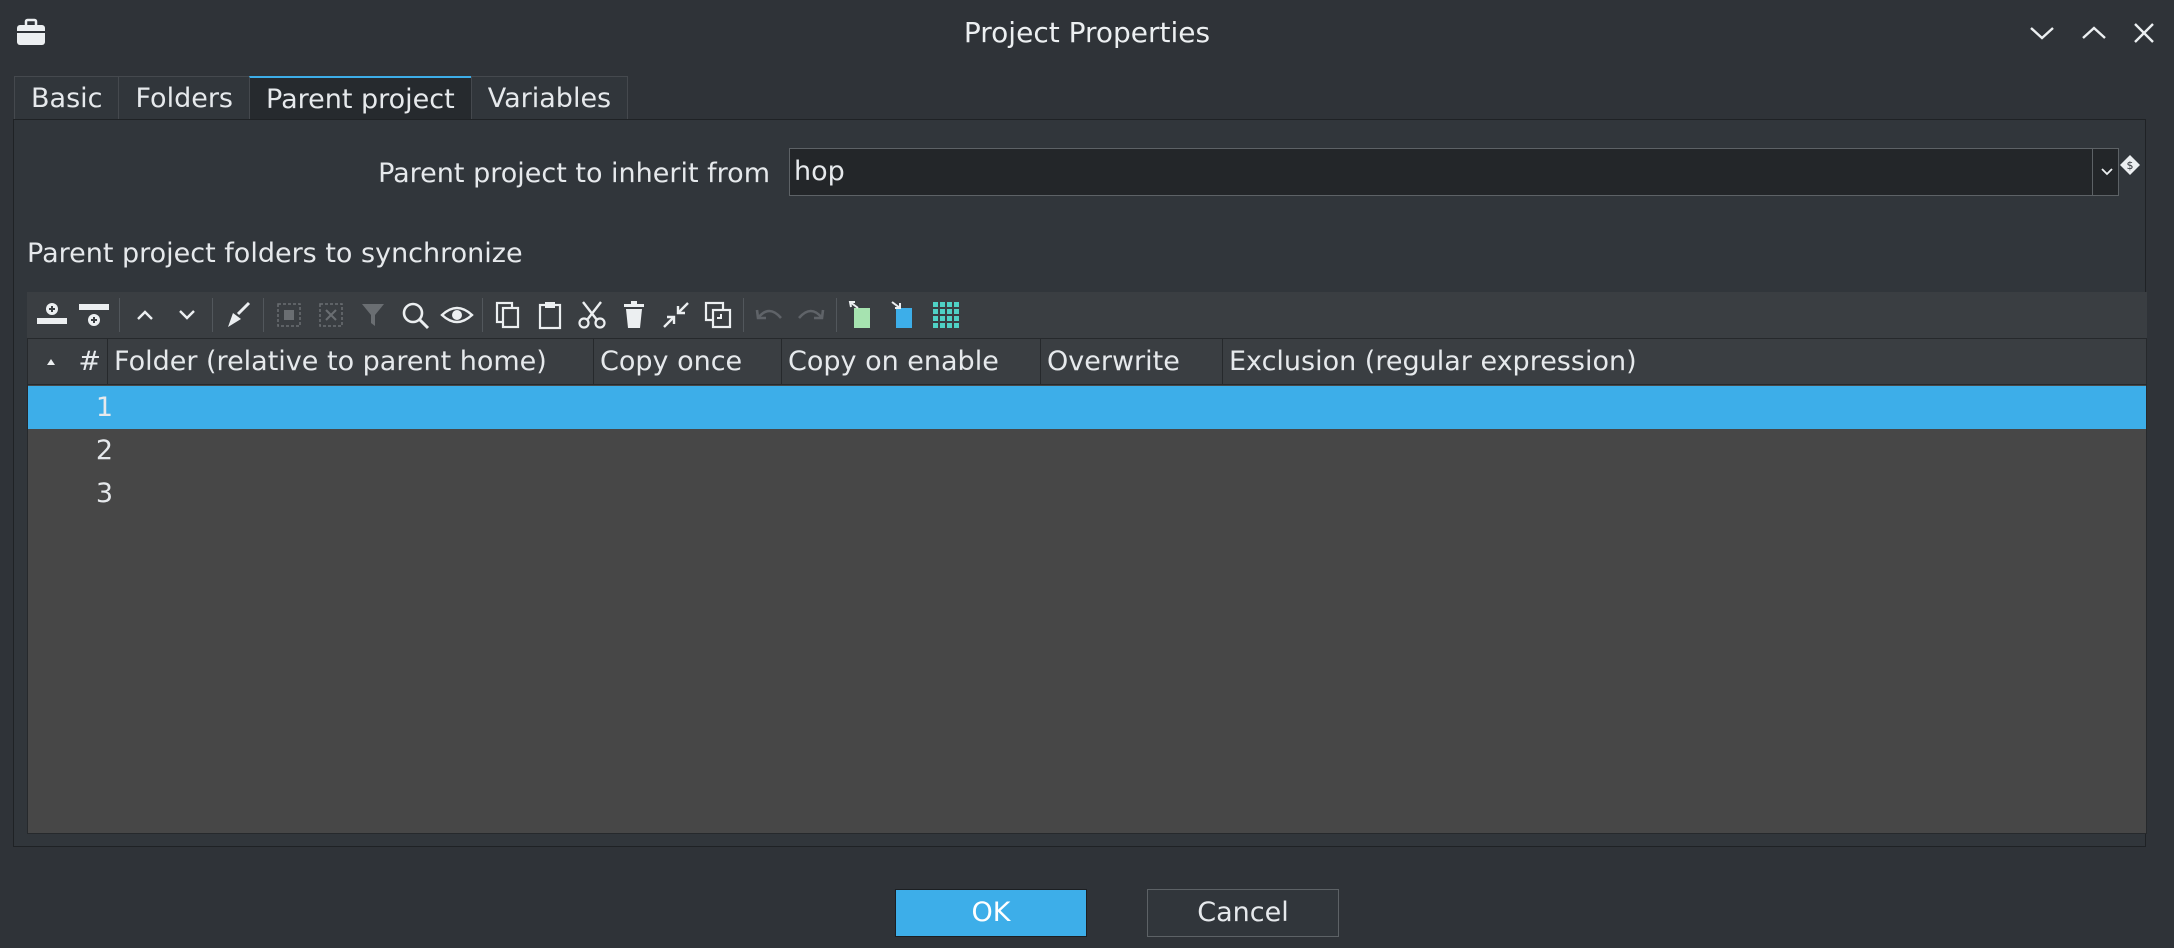  What do you see at coordinates (2042, 33) in the screenshot?
I see `minimize-button` at bounding box center [2042, 33].